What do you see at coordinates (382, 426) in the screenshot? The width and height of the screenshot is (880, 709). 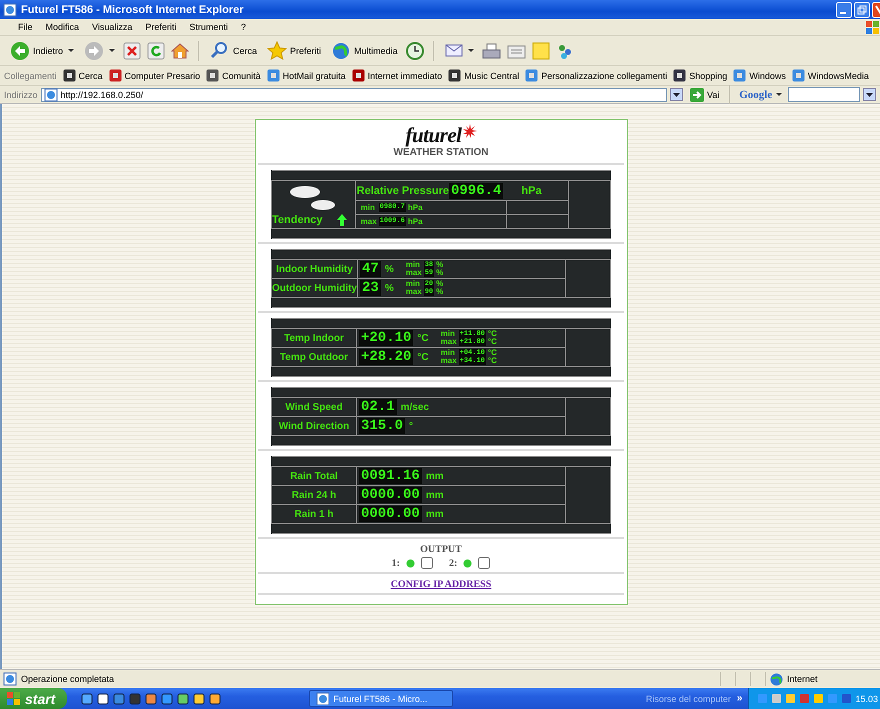 I see `digital-display: 315.0` at bounding box center [382, 426].